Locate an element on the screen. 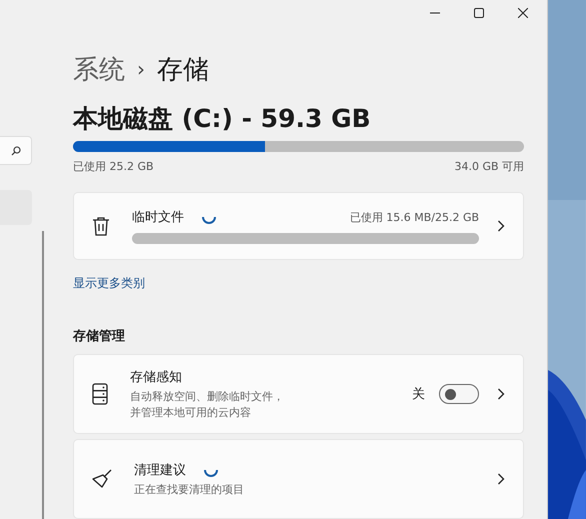 The width and height of the screenshot is (586, 519). free-label: 34.0 GB 可用 is located at coordinates (489, 166).